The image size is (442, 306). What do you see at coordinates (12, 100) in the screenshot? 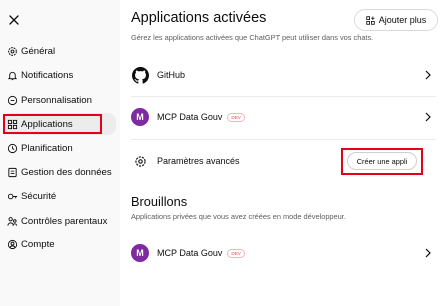
I see `personalize-icon` at bounding box center [12, 100].